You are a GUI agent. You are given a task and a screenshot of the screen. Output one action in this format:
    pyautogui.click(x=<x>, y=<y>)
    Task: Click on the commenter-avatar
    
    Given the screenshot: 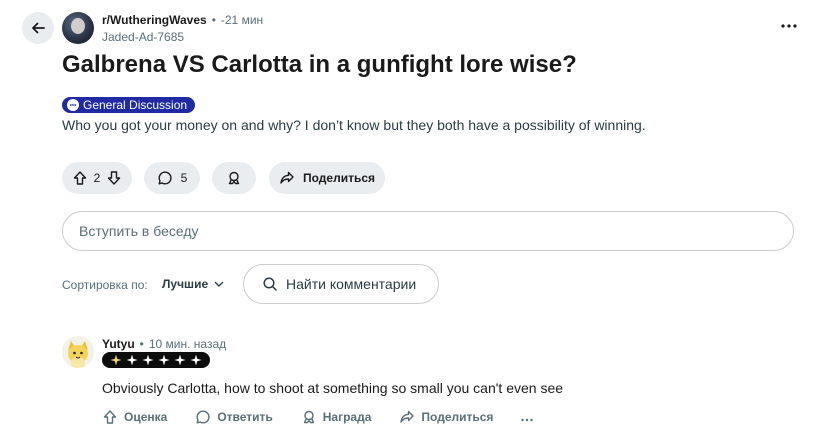 What is the action you would take?
    pyautogui.click(x=78, y=352)
    